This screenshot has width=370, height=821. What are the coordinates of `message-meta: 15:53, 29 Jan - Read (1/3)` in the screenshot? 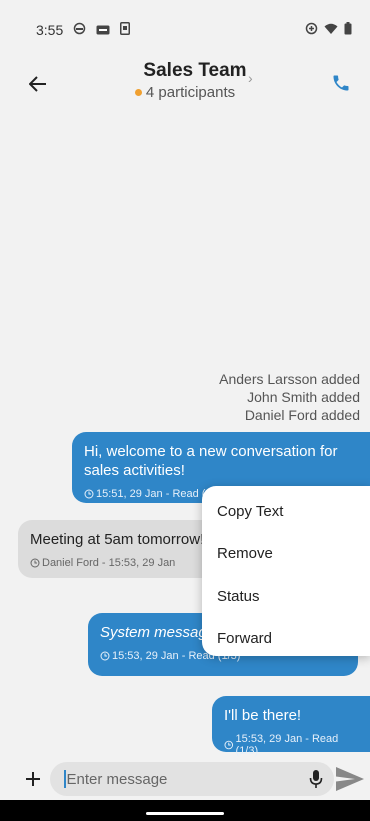 It's located at (291, 745).